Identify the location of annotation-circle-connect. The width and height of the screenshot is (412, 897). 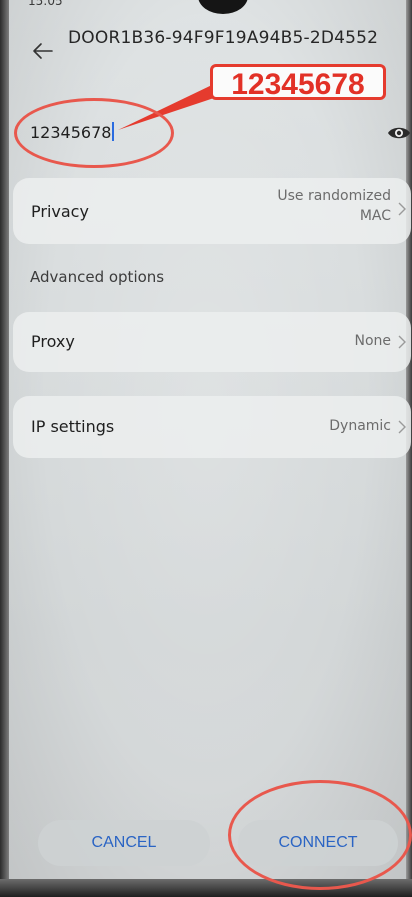
(320, 835).